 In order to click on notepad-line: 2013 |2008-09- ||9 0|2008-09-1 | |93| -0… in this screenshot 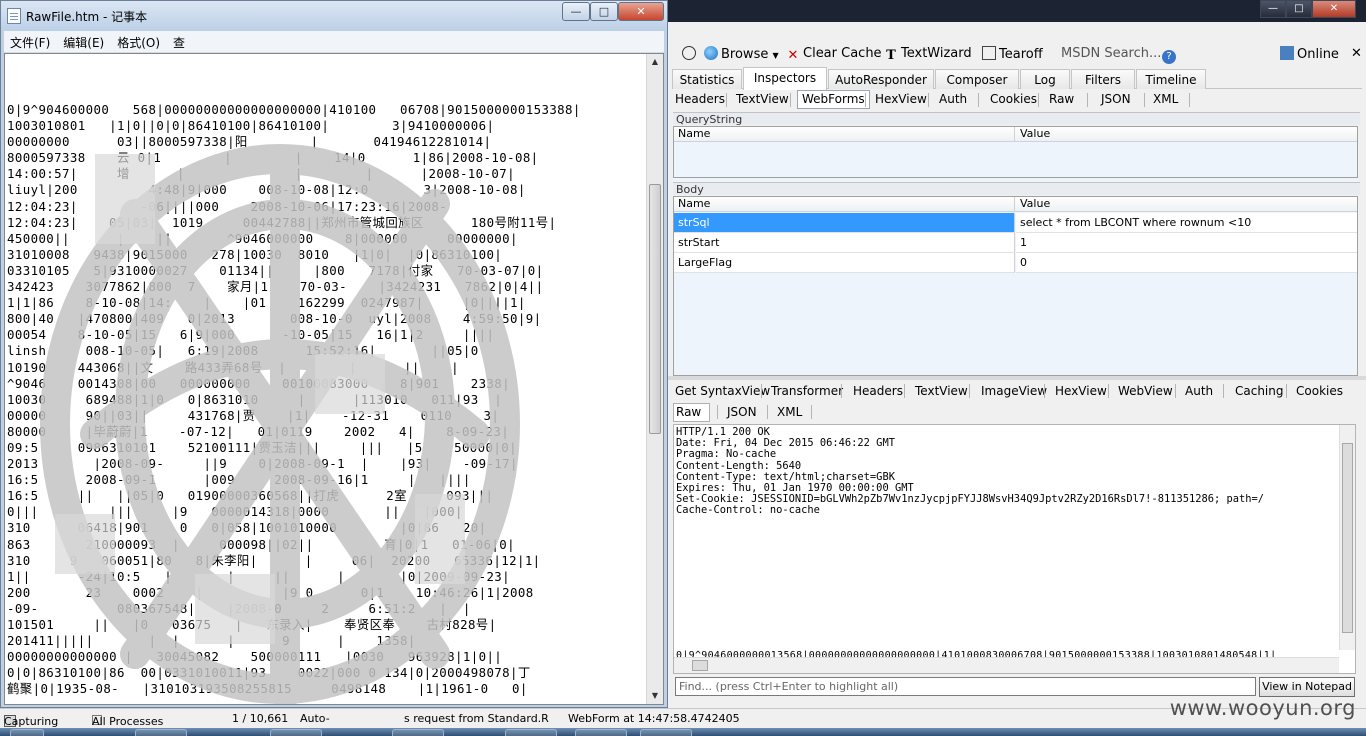, I will do `click(262, 464)`.